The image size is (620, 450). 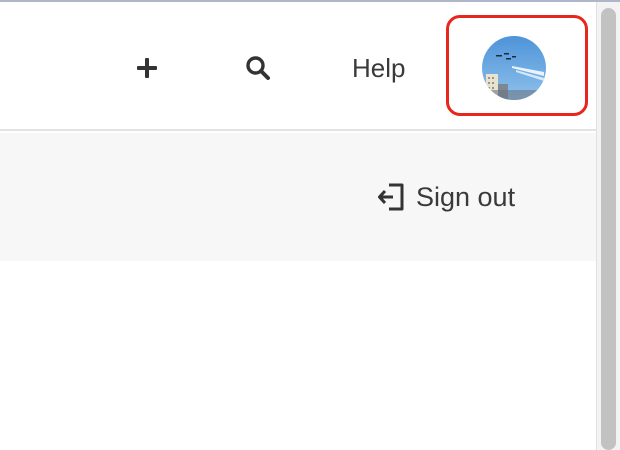 I want to click on search-button, so click(x=258, y=68).